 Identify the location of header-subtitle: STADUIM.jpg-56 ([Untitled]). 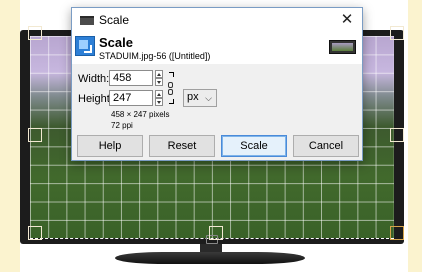
(155, 56).